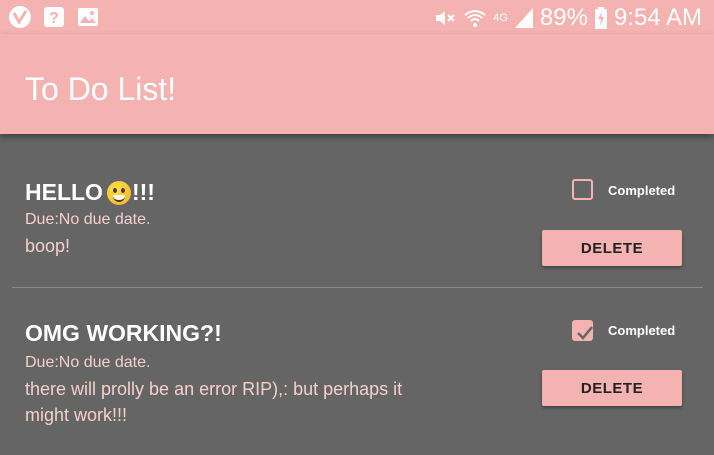 The image size is (714, 455). Describe the element at coordinates (64, 192) in the screenshot. I see `item-title-text: HELLO` at that location.